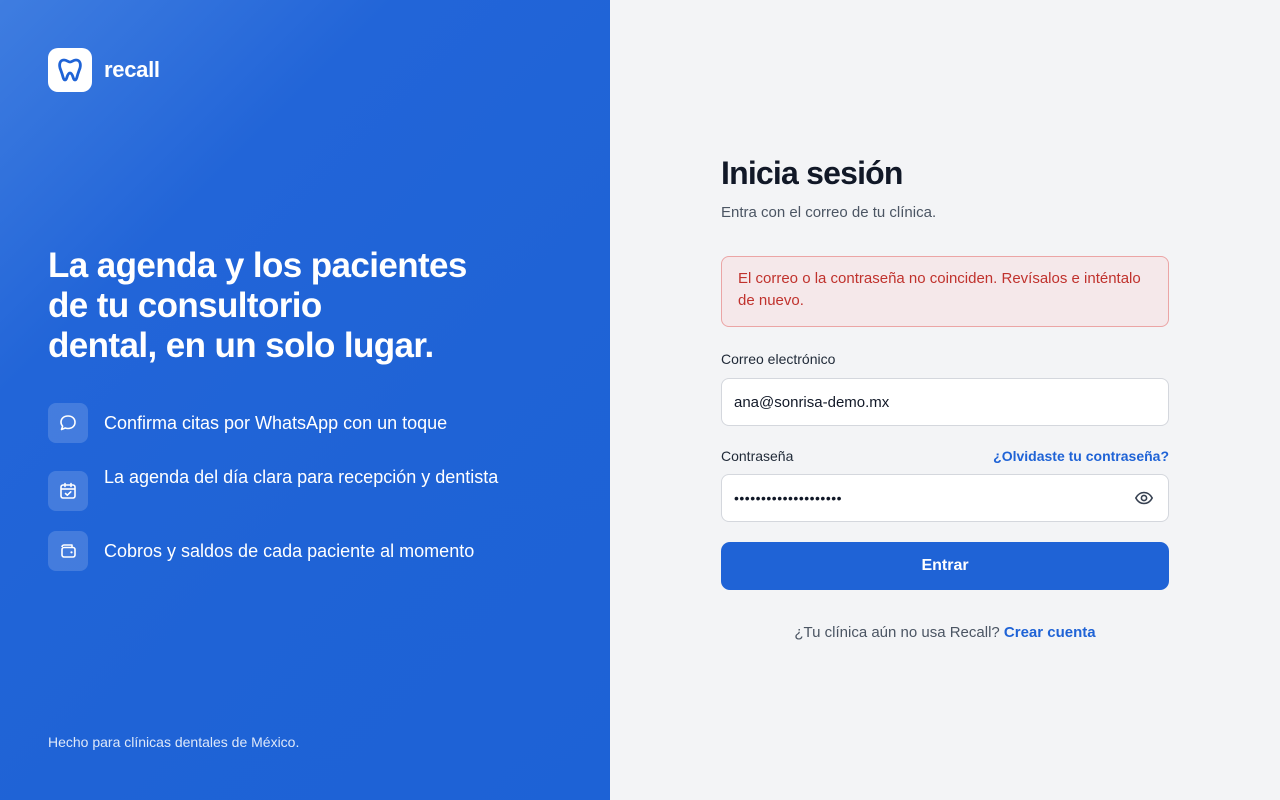  I want to click on password-label-row: Contraseña ¿Olvidaste tu contraseña?, so click(945, 456).